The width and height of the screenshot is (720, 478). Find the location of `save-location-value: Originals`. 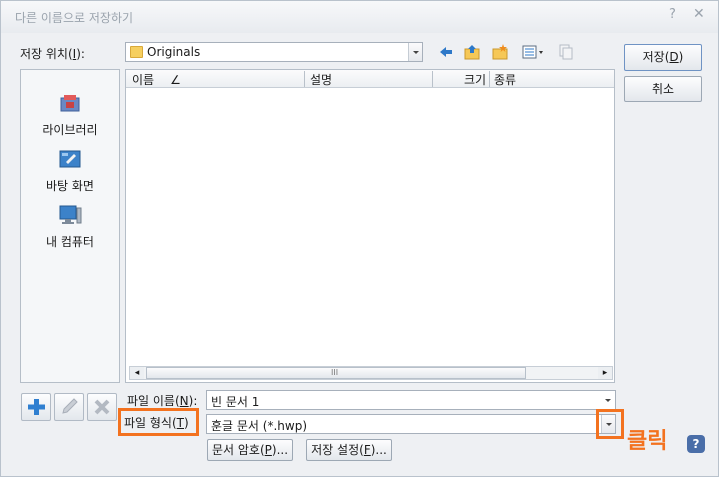

save-location-value: Originals is located at coordinates (174, 52).